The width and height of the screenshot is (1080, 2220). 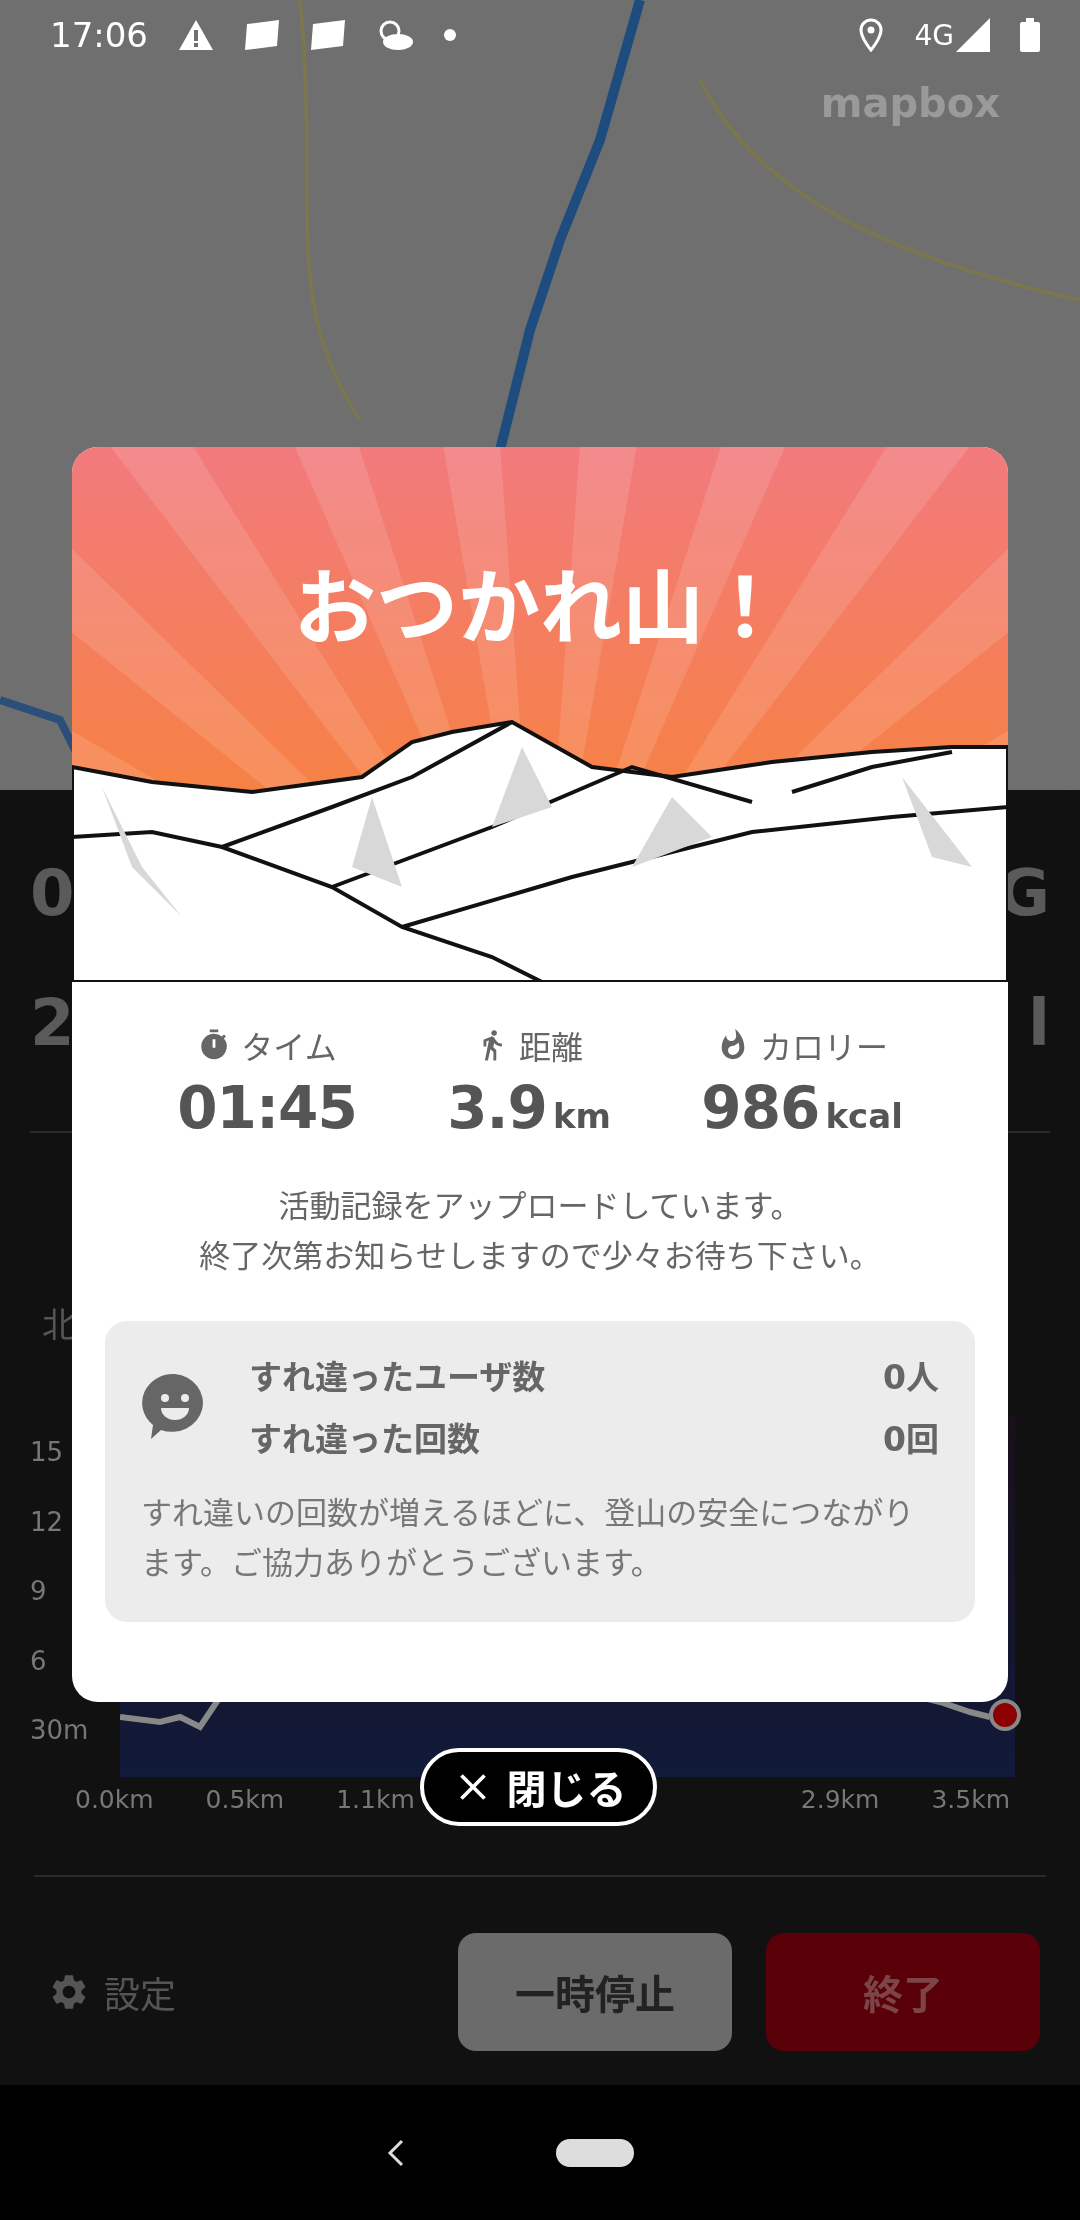 What do you see at coordinates (540, 609) in the screenshot?
I see `dialog-title: おつかれ山！` at bounding box center [540, 609].